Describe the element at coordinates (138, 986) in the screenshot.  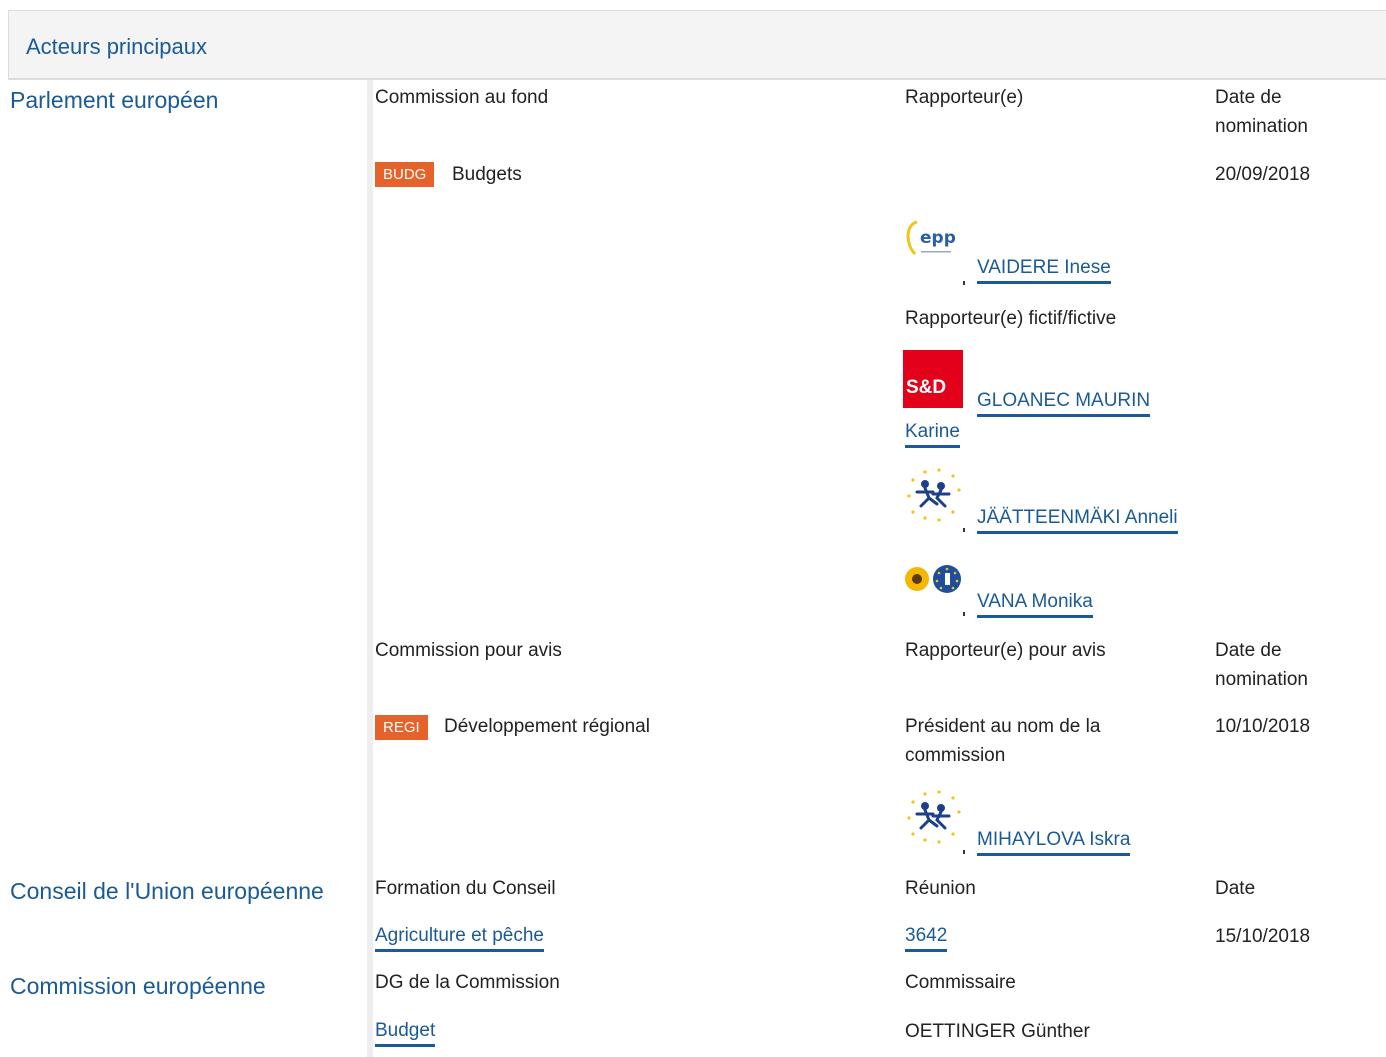
I see `section-commission: Commission européenne` at that location.